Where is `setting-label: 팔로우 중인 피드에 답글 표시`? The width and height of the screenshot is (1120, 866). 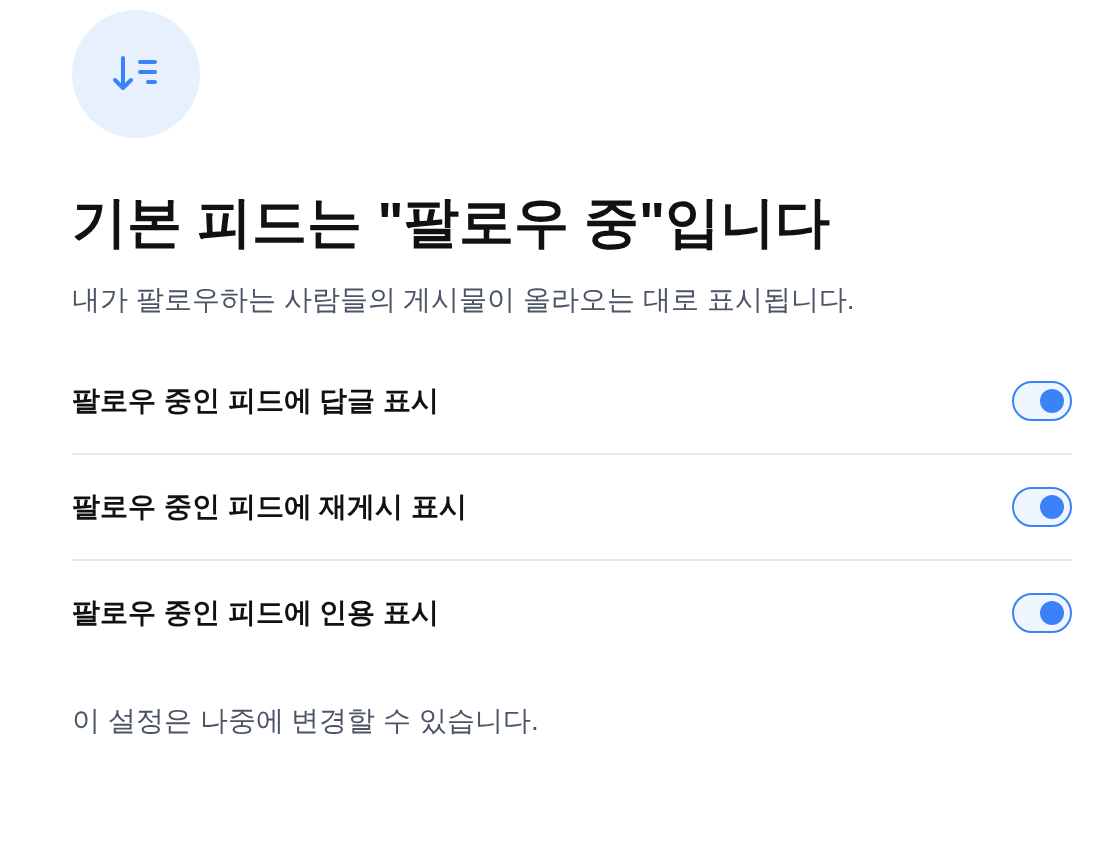
setting-label: 팔로우 중인 피드에 답글 표시 is located at coordinates (256, 401).